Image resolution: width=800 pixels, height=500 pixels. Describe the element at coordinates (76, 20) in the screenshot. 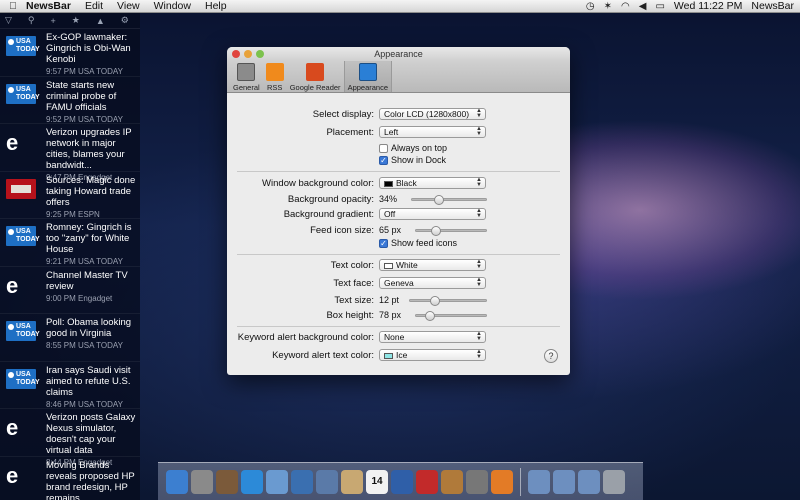

I see `star-icon: ★` at that location.